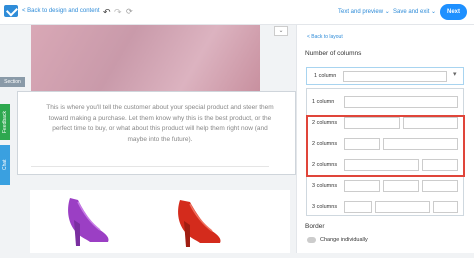  What do you see at coordinates (325, 37) in the screenshot?
I see `back-to-layout-link: < Back to layout` at bounding box center [325, 37].